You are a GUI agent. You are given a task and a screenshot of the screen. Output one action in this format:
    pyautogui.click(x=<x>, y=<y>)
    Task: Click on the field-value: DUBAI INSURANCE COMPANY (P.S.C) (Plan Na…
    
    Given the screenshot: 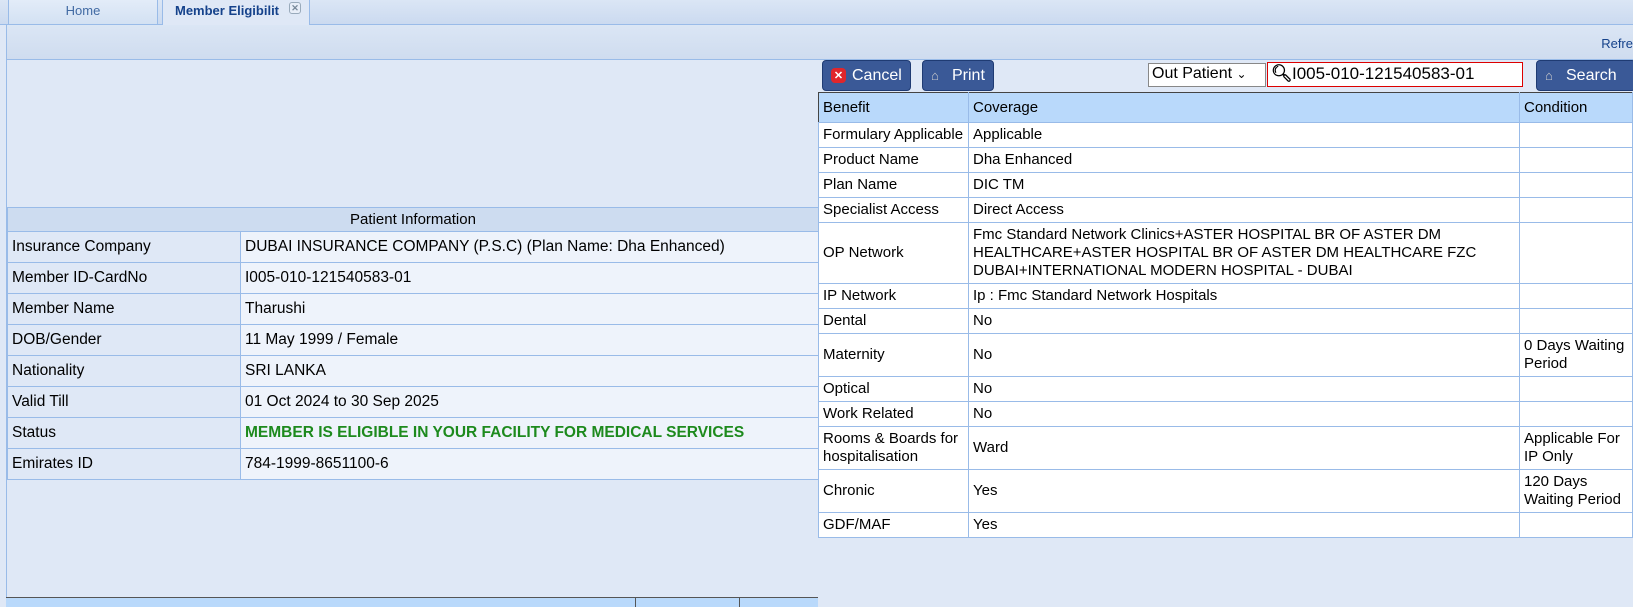 What is the action you would take?
    pyautogui.click(x=529, y=247)
    